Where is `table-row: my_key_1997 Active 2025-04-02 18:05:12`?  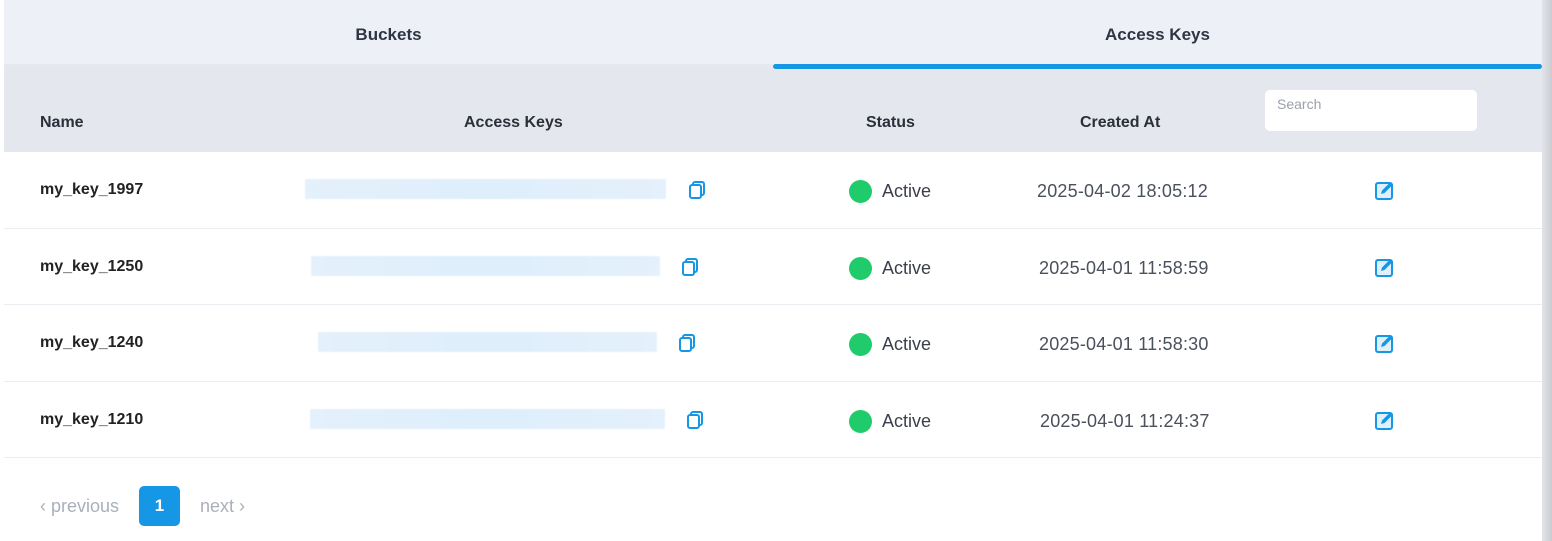 table-row: my_key_1997 Active 2025-04-02 18:05:12 is located at coordinates (773, 190).